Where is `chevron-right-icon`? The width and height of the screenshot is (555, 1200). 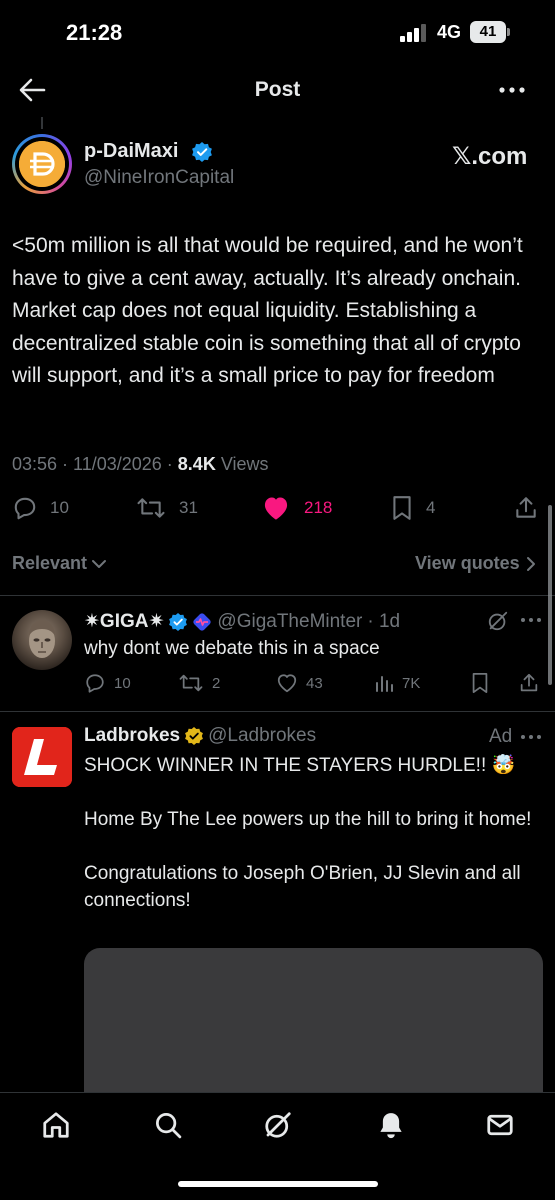 chevron-right-icon is located at coordinates (530, 563).